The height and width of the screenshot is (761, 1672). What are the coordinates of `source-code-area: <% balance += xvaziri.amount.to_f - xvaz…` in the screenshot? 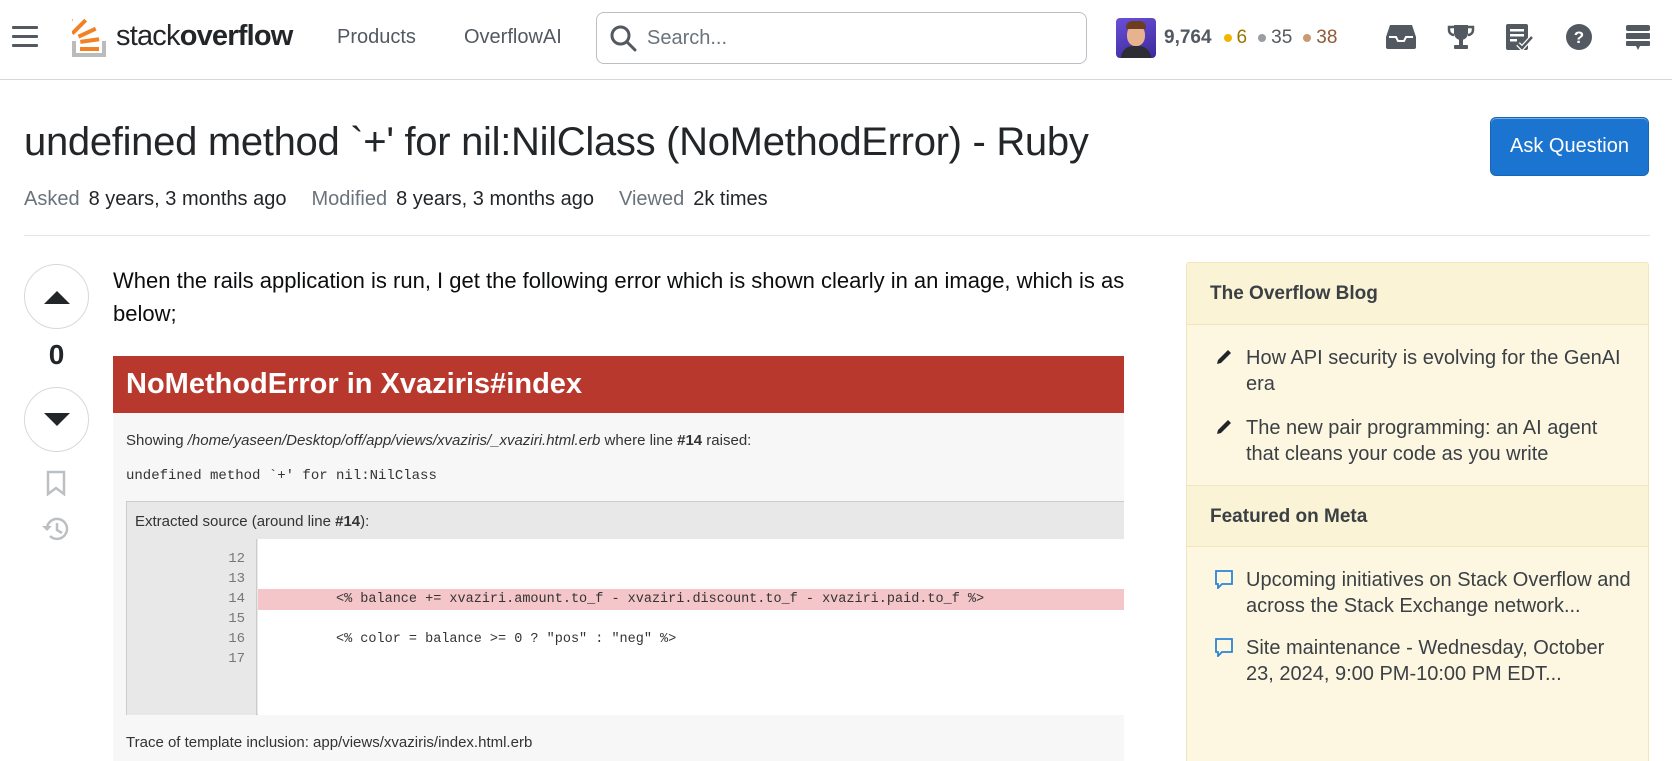 It's located at (691, 627).